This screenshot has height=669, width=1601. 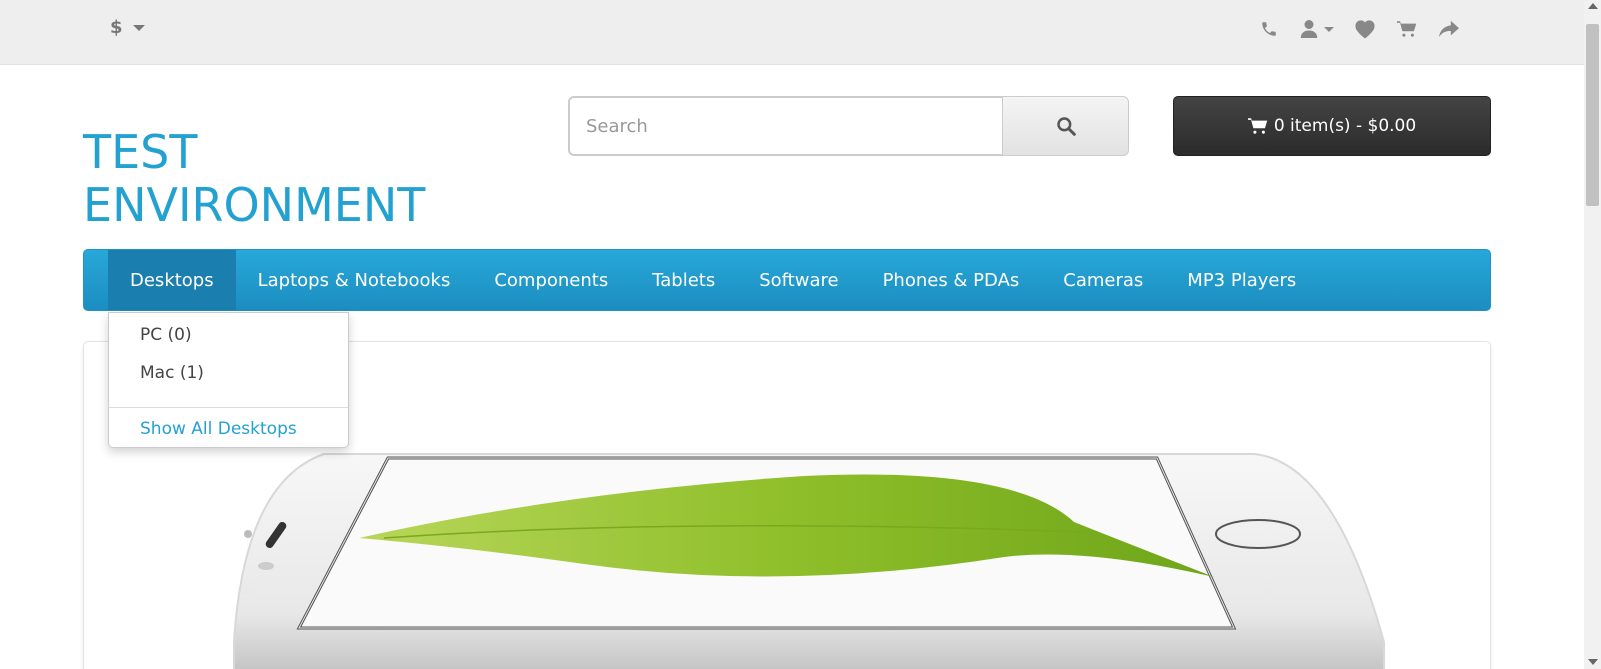 What do you see at coordinates (116, 27) in the screenshot?
I see `currency-symbol: $` at bounding box center [116, 27].